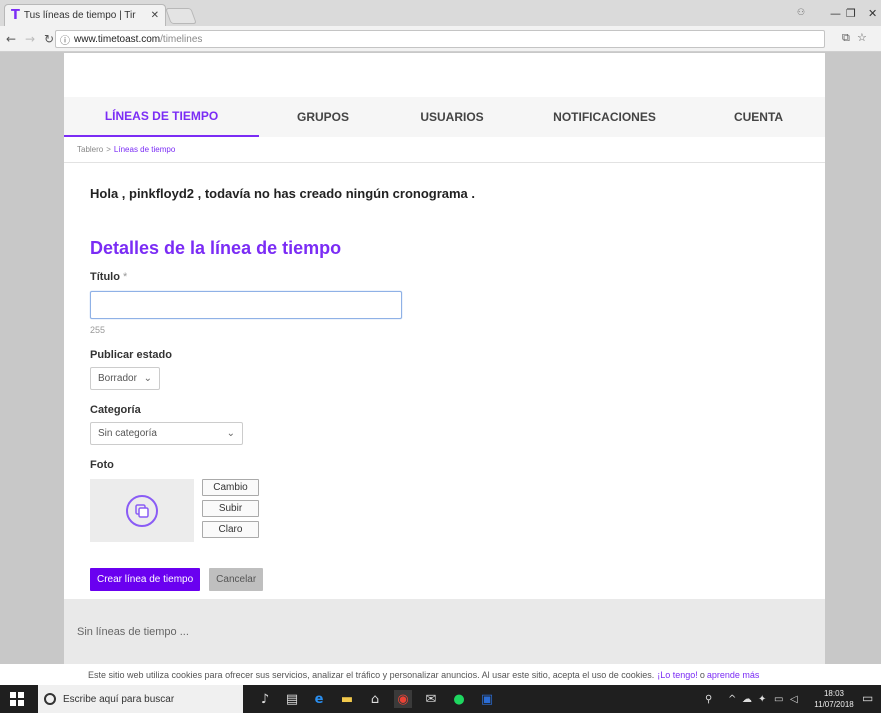 This screenshot has height=713, width=881. What do you see at coordinates (431, 699) in the screenshot?
I see `mail-icon: ✉` at bounding box center [431, 699].